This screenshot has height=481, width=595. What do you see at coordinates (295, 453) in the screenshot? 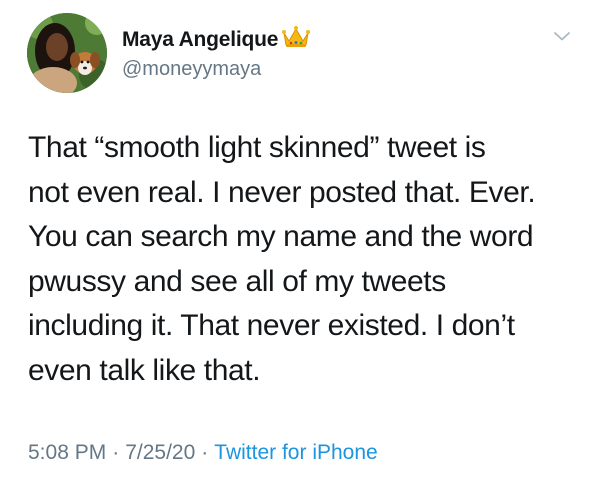
I see `tweet-source-link: Twitter for iPhone` at bounding box center [295, 453].